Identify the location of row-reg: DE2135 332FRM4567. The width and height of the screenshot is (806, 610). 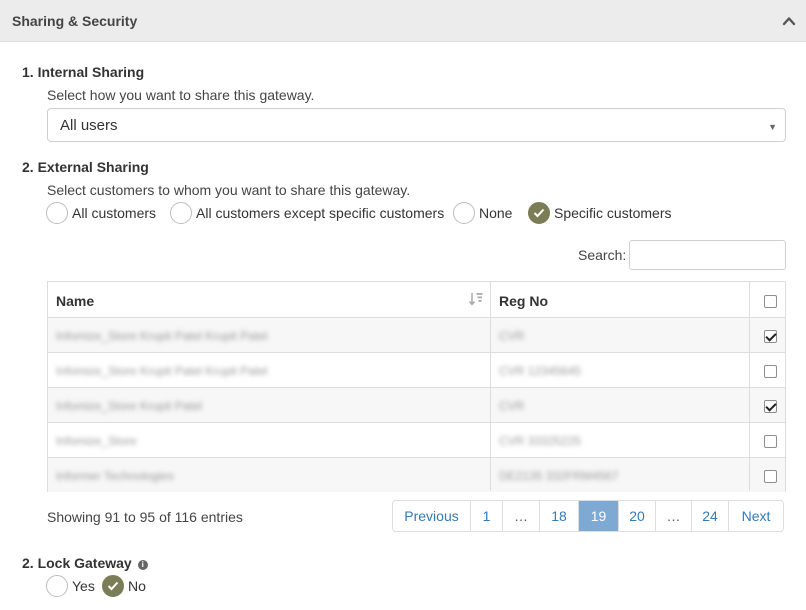
(559, 476).